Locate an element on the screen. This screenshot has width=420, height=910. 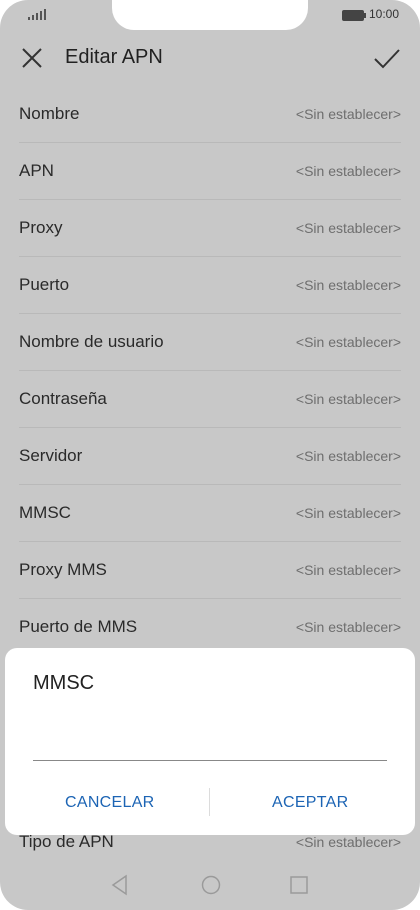
check-icon is located at coordinates (387, 59).